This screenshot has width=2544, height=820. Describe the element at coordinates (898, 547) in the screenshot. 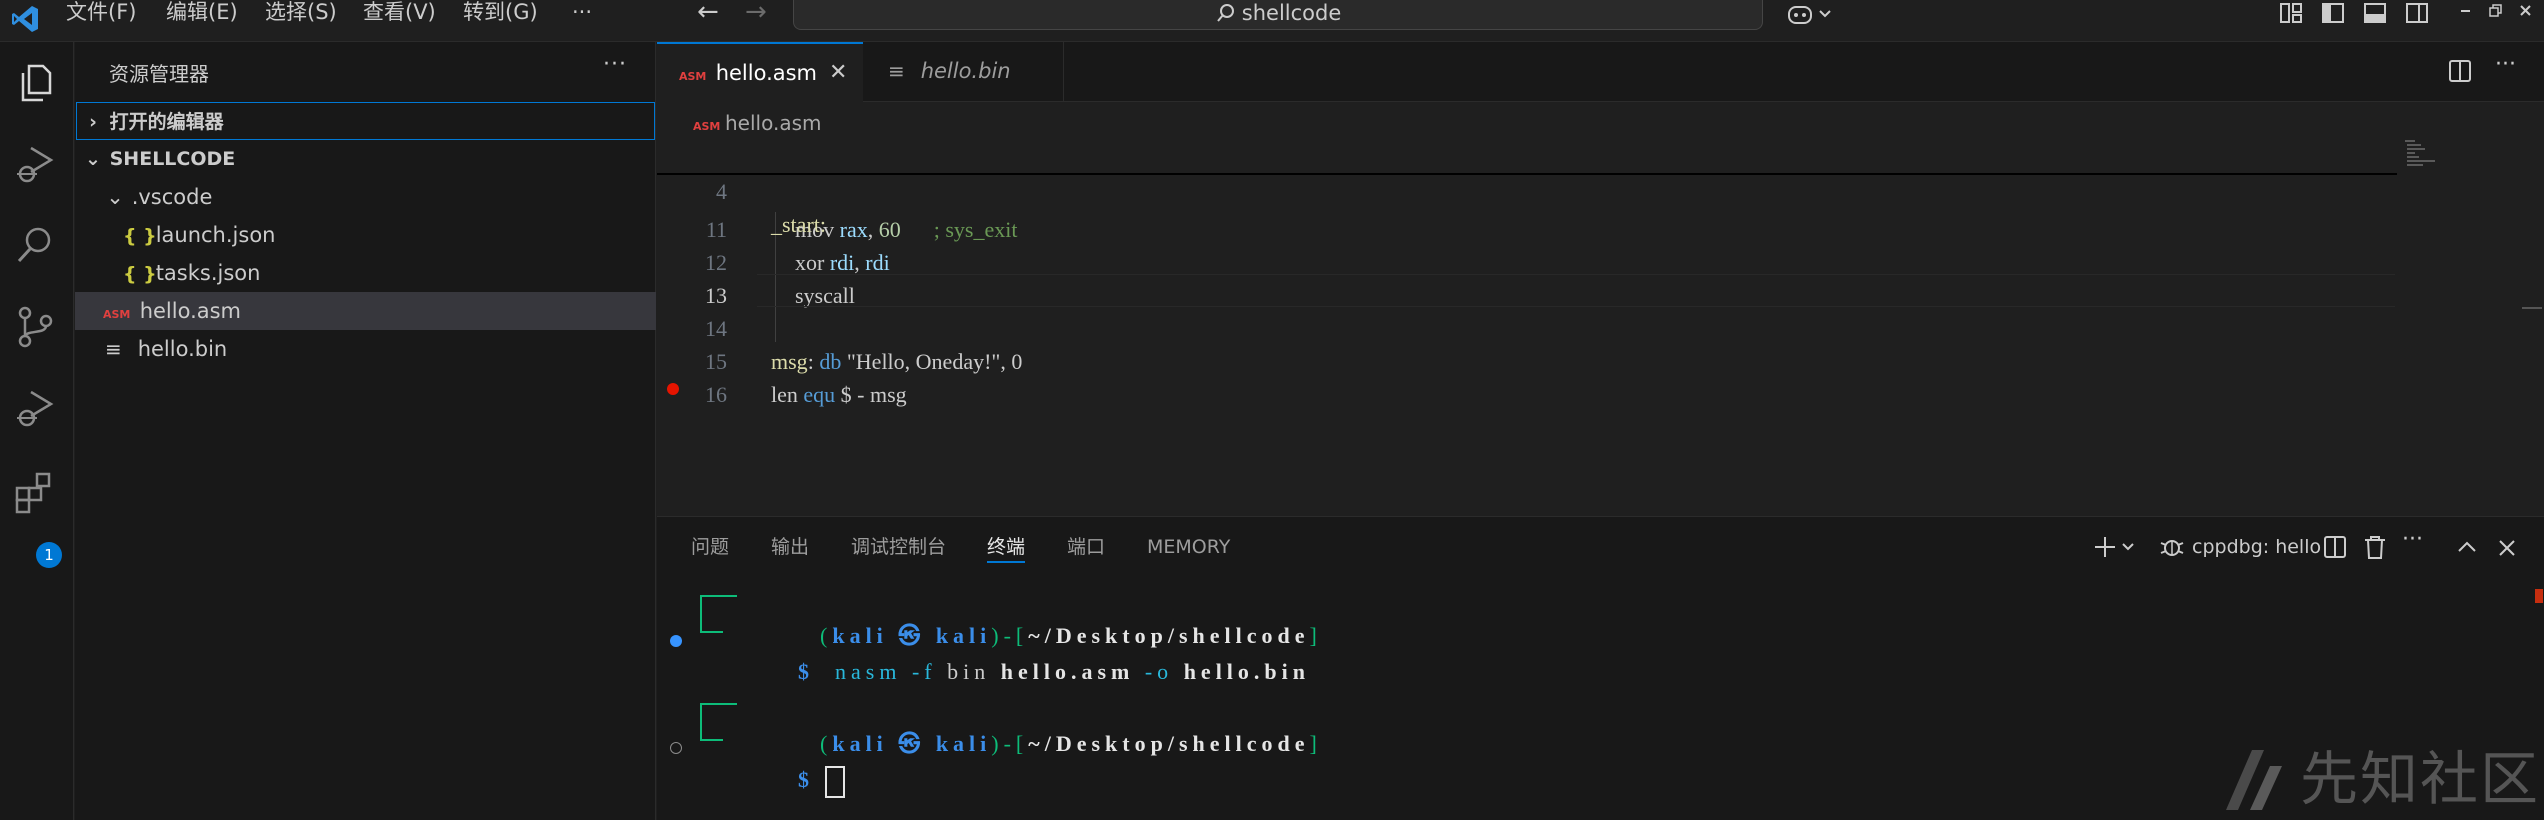

I see `panel-tab-debug-console: 调试控制台` at that location.